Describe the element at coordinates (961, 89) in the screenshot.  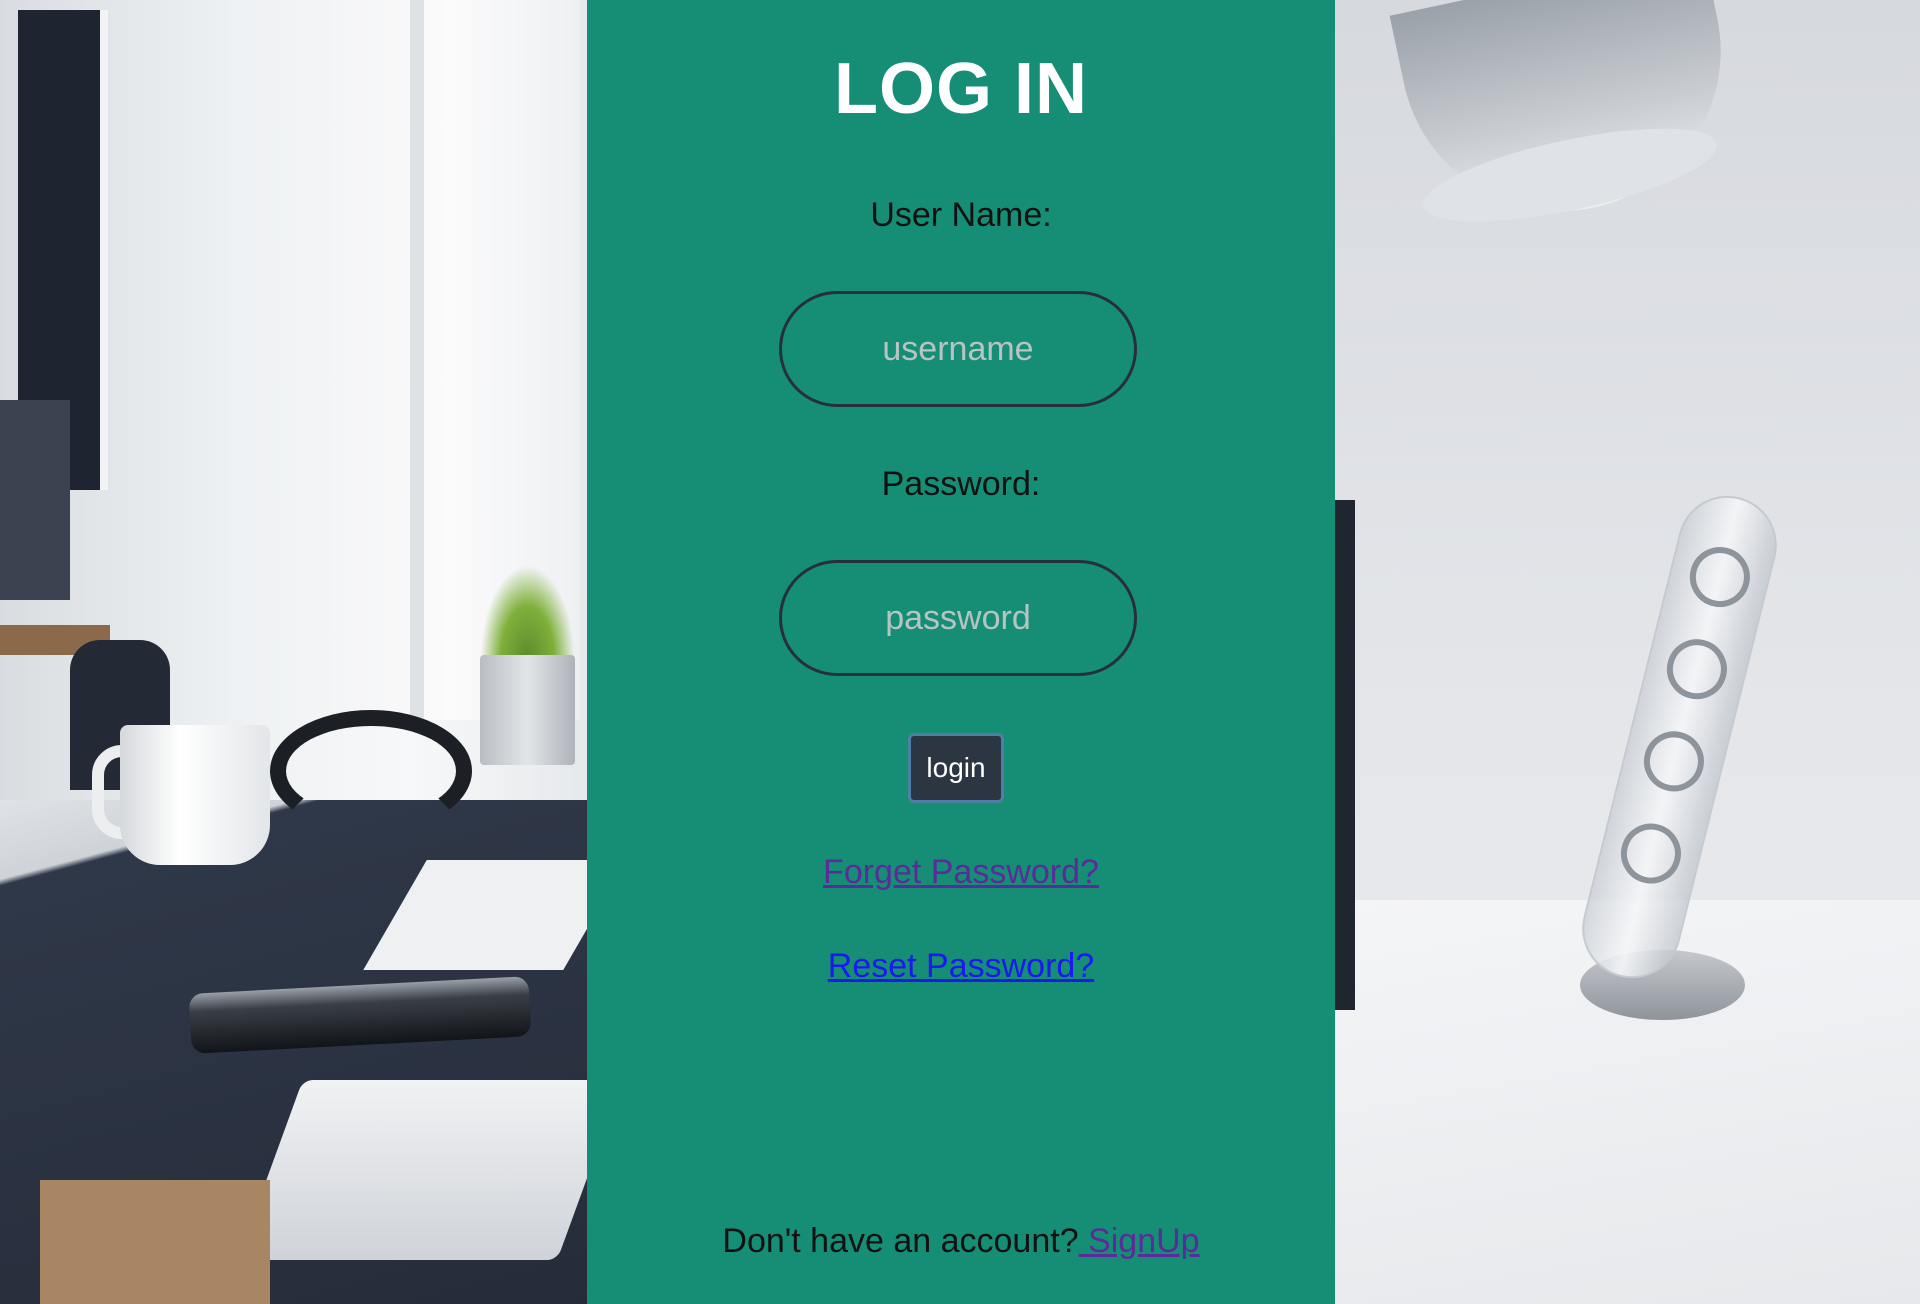
I see `page-title: LOG IN` at that location.